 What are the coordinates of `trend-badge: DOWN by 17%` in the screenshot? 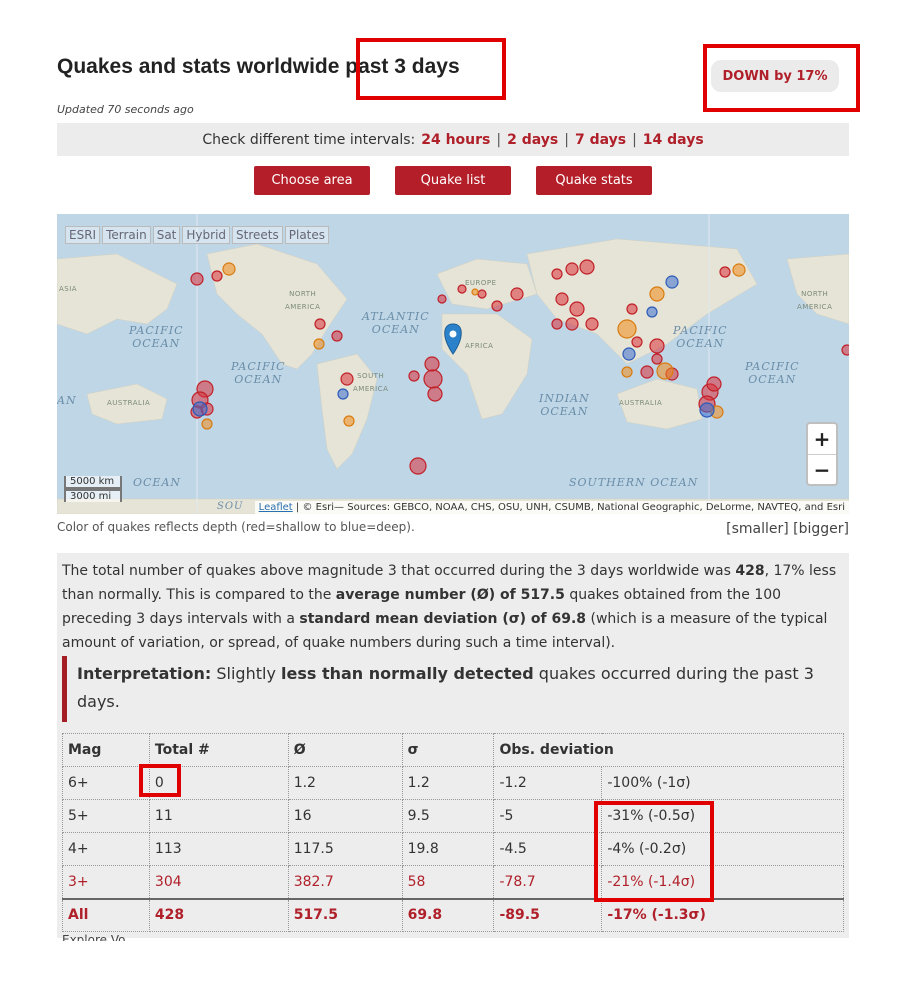 It's located at (775, 76).